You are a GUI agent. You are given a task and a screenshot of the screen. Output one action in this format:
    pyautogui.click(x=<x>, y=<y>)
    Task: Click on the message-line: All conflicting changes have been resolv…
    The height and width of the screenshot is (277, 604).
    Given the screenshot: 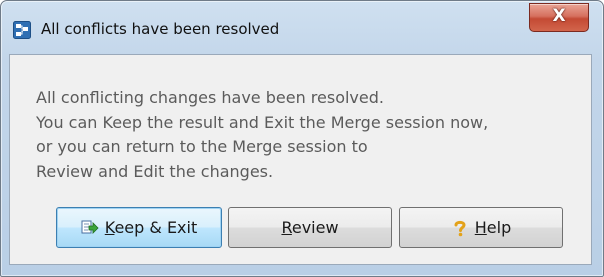 What is the action you would take?
    pyautogui.click(x=210, y=97)
    